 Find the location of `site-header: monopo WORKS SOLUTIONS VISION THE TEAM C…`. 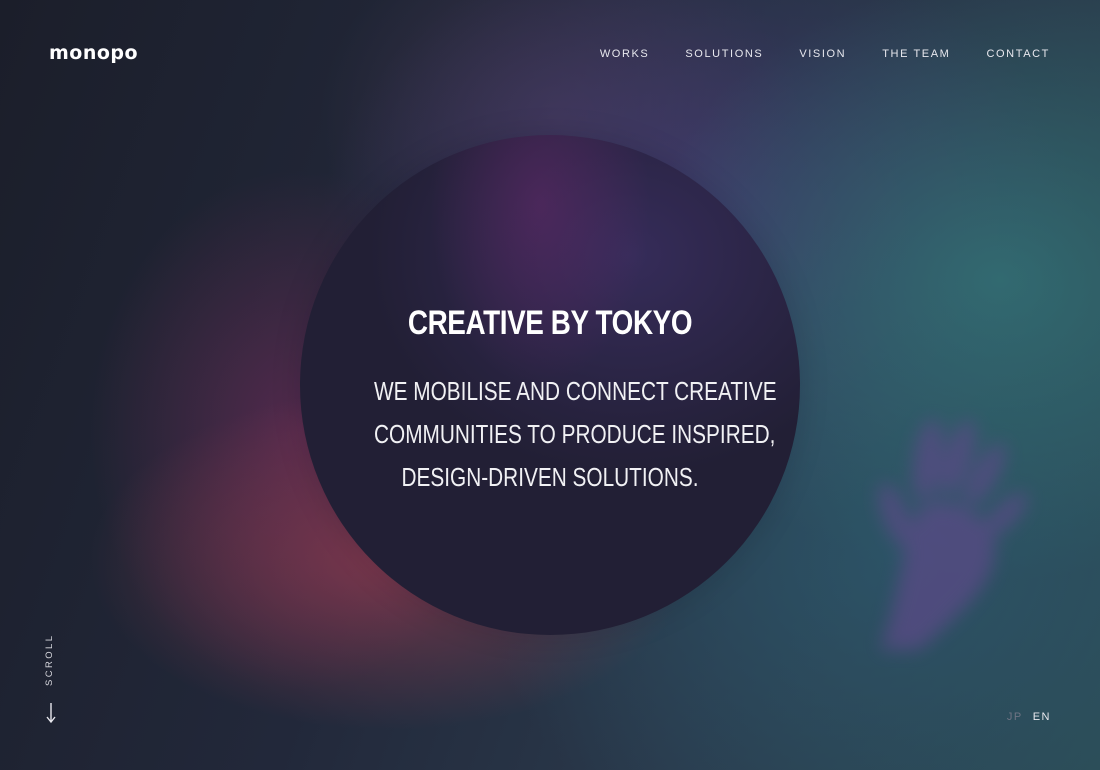

site-header: monopo WORKS SOLUTIONS VISION THE TEAM C… is located at coordinates (550, 55).